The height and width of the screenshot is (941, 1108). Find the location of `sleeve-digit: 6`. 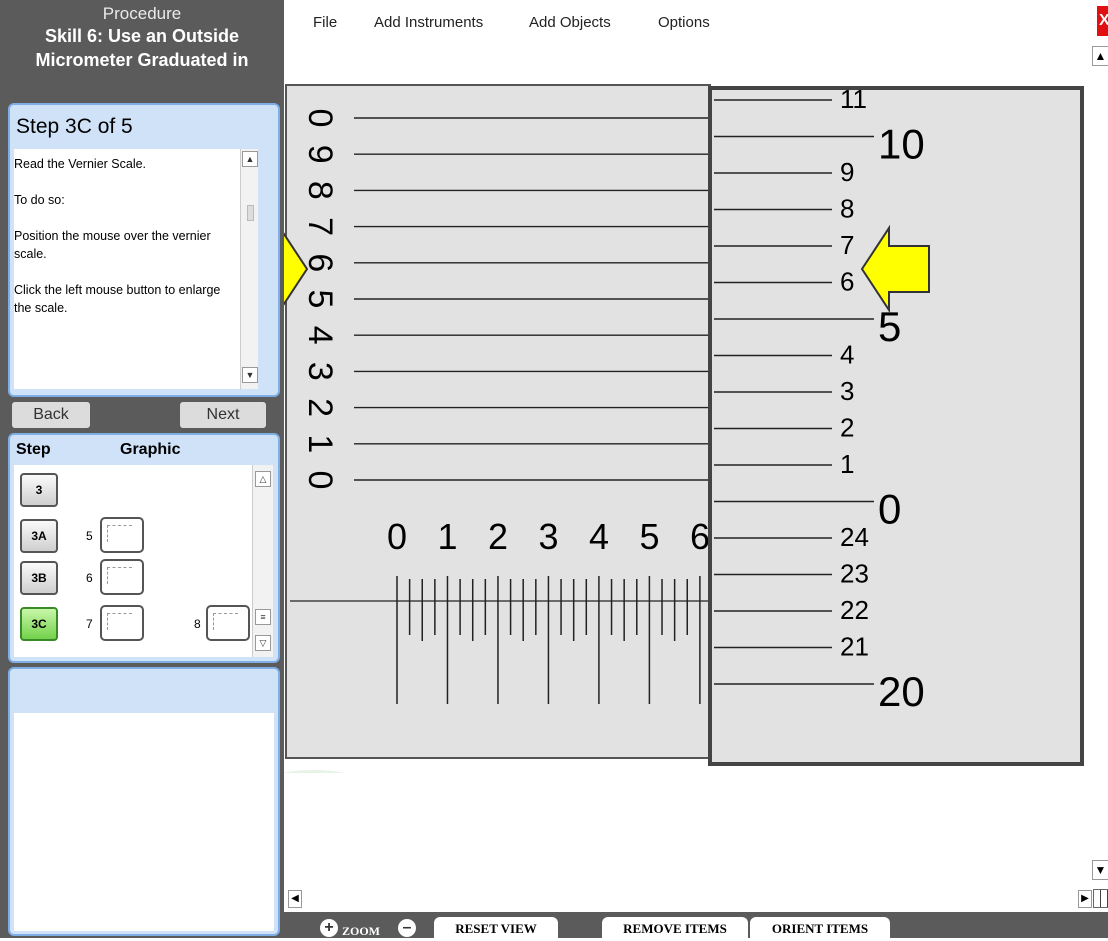

sleeve-digit: 6 is located at coordinates (700, 536).